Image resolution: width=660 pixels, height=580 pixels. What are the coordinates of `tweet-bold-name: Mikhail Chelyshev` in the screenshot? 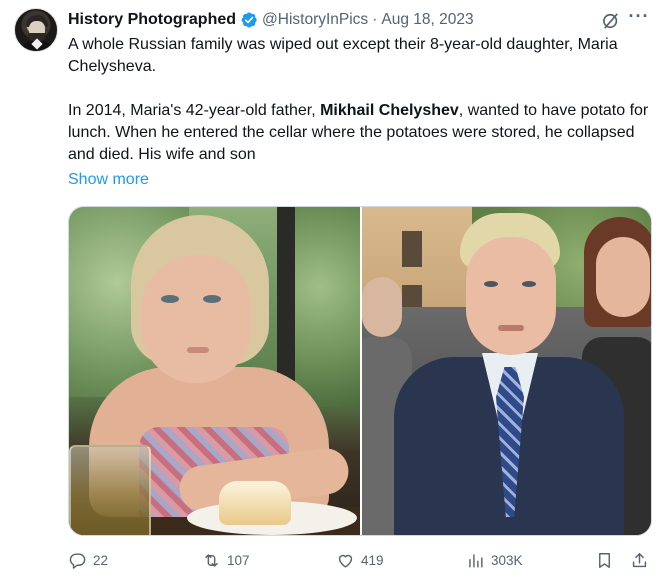 It's located at (389, 110).